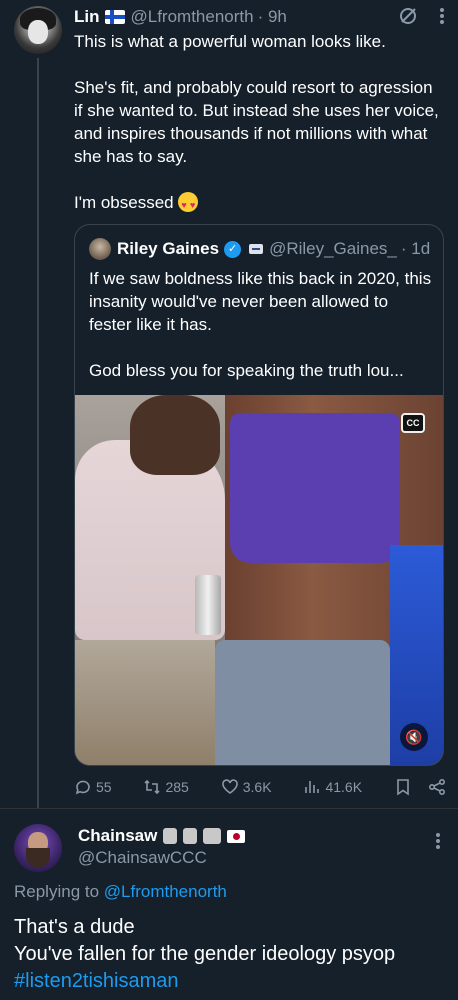  What do you see at coordinates (403, 787) in the screenshot?
I see `bookmark-icon` at bounding box center [403, 787].